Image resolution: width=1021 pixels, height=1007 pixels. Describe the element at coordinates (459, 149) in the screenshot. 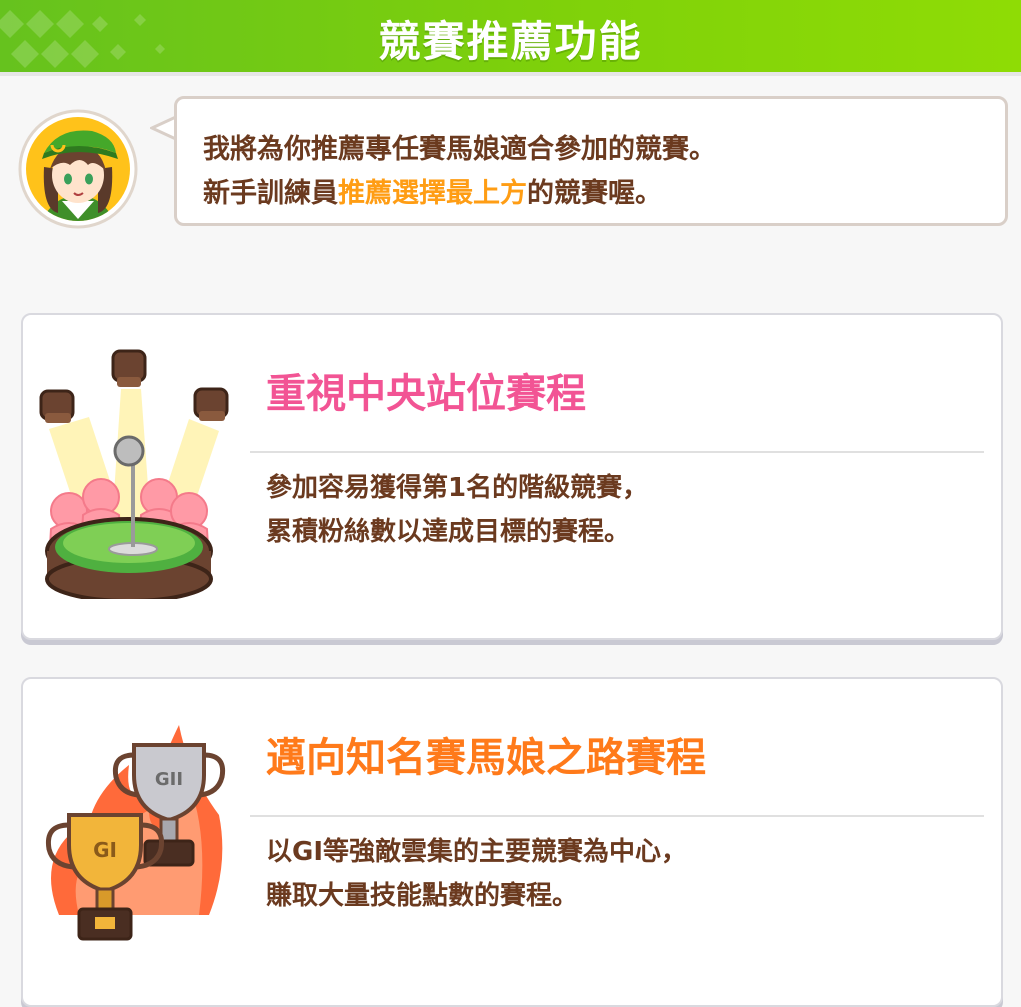

I see `advisor-message-line1: 我將為你推薦專任賽馬娘適合參加的競賽。` at that location.